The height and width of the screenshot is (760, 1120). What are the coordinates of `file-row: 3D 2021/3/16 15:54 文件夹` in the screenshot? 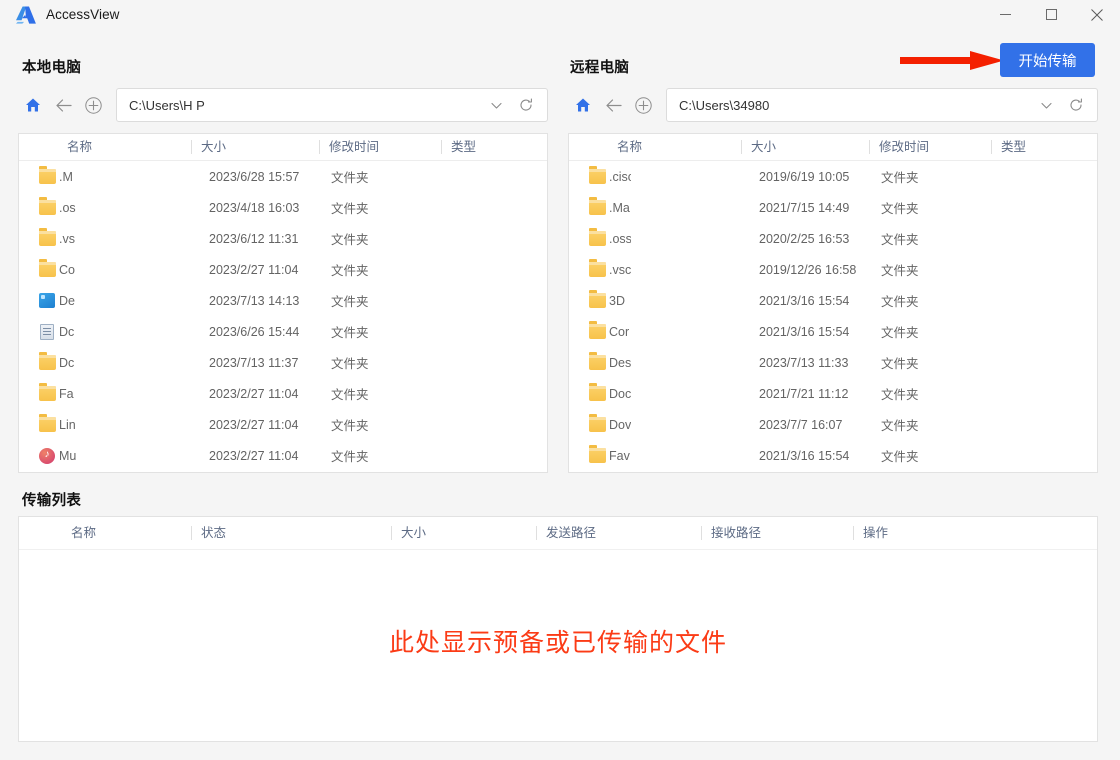 It's located at (833, 300).